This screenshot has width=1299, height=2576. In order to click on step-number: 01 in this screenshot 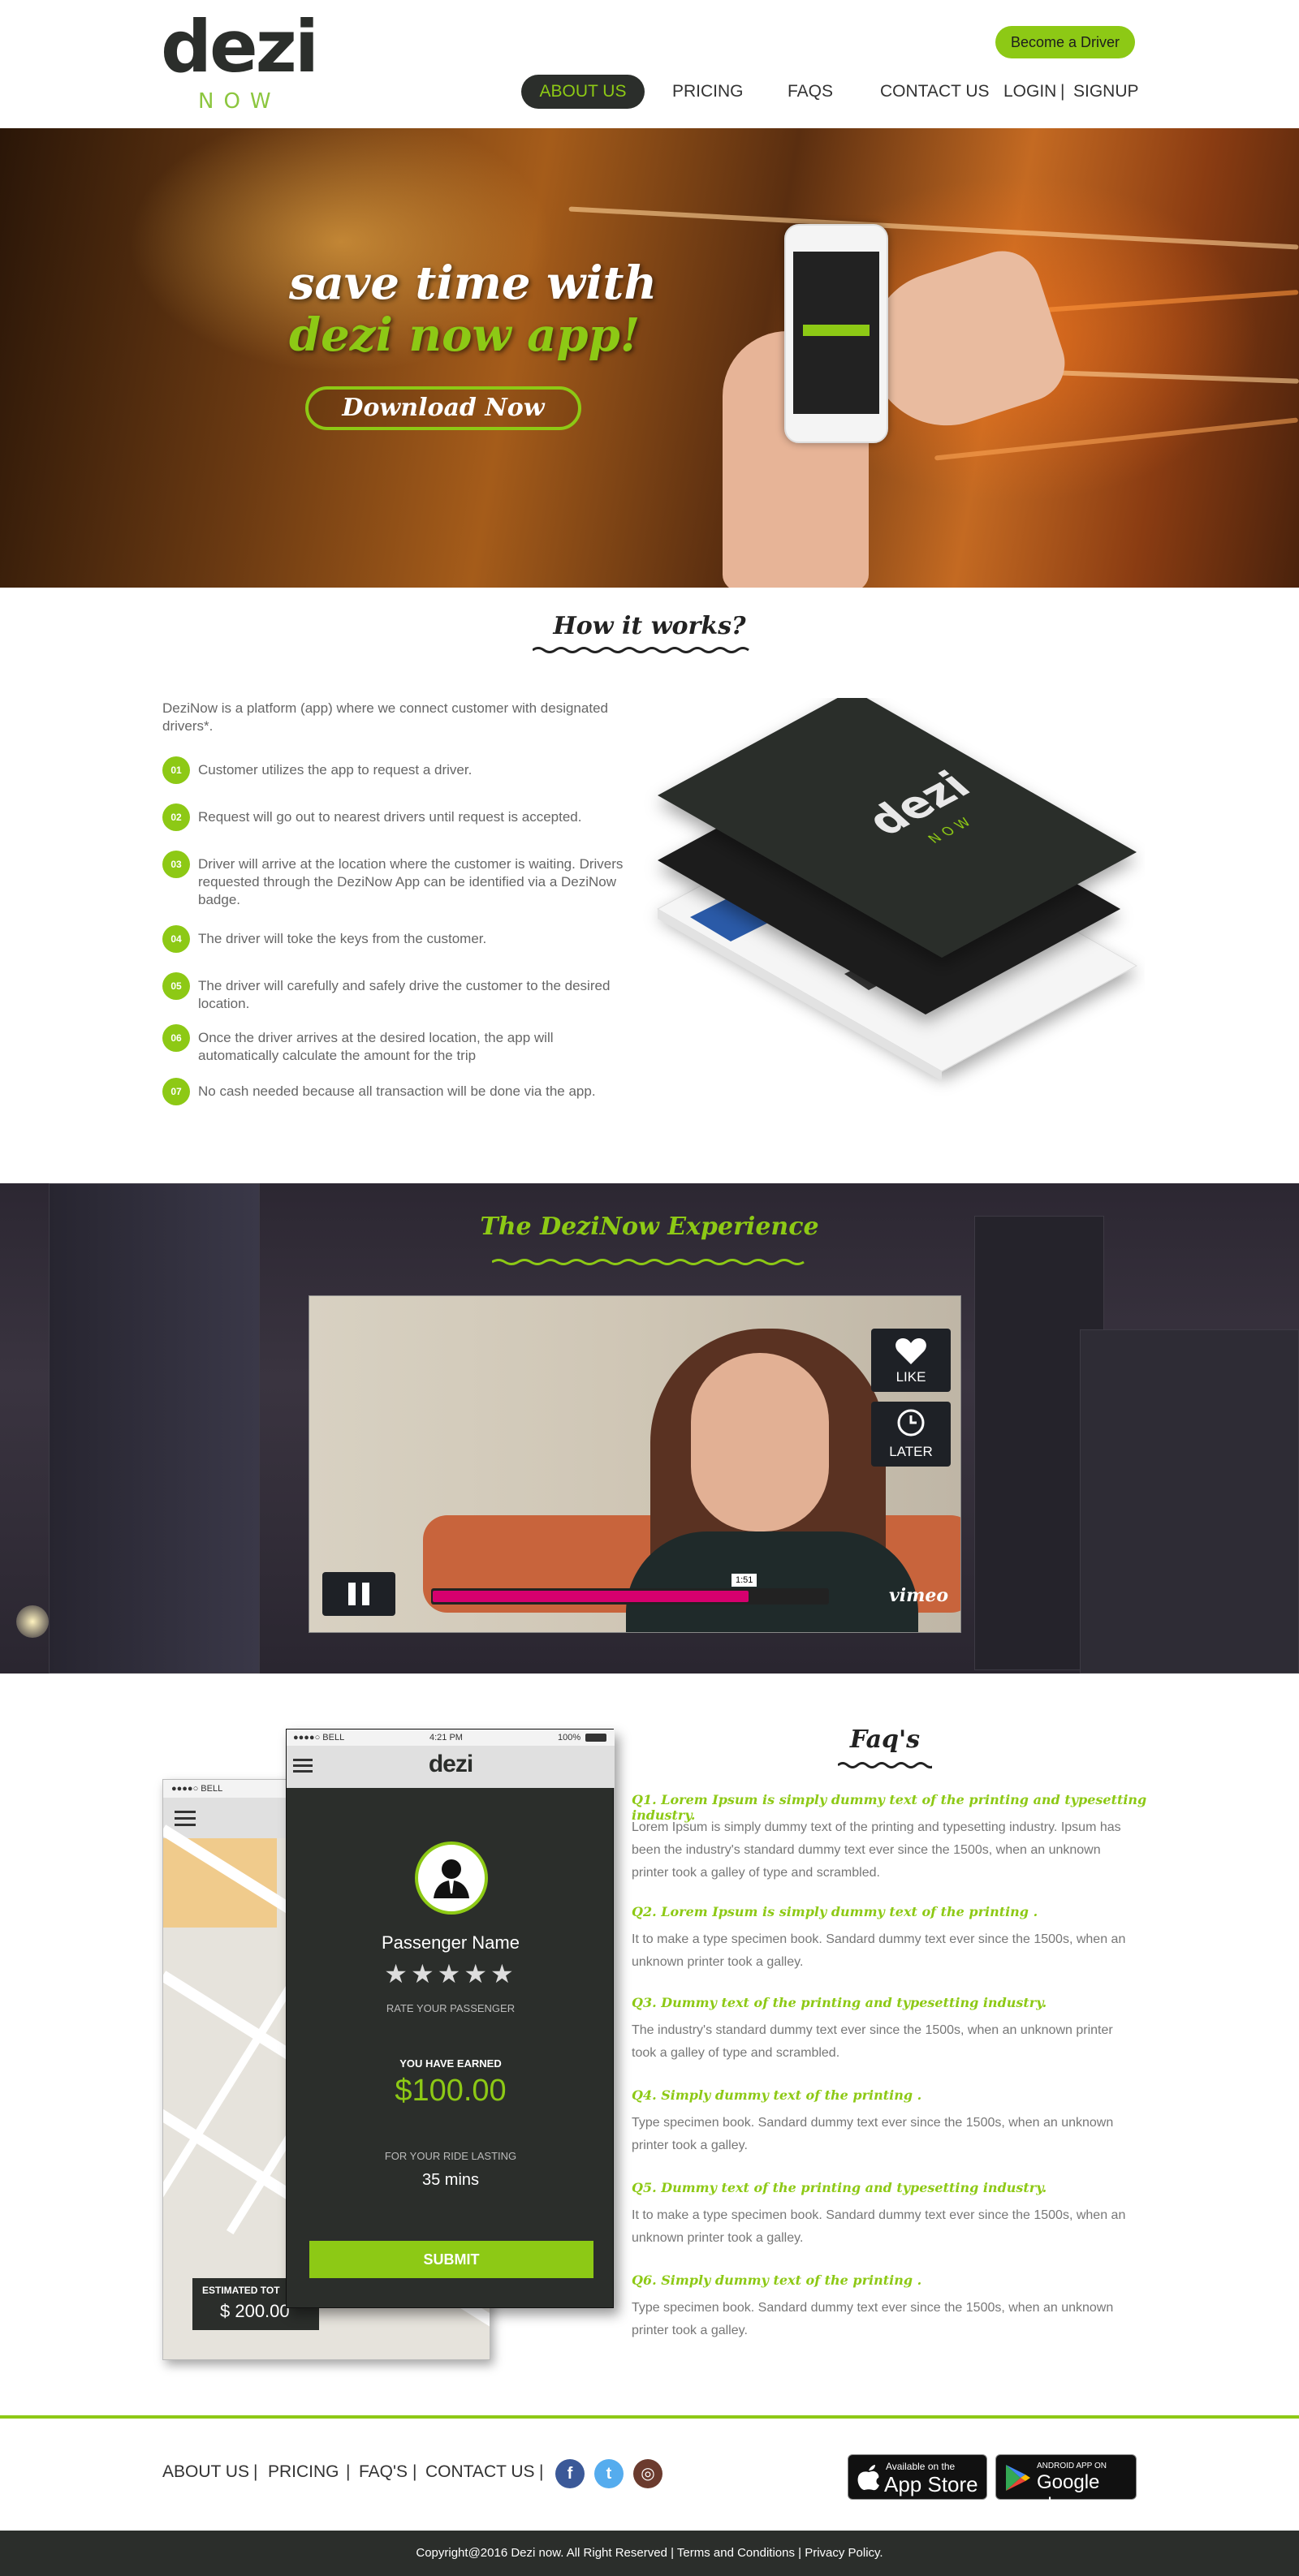, I will do `click(176, 770)`.